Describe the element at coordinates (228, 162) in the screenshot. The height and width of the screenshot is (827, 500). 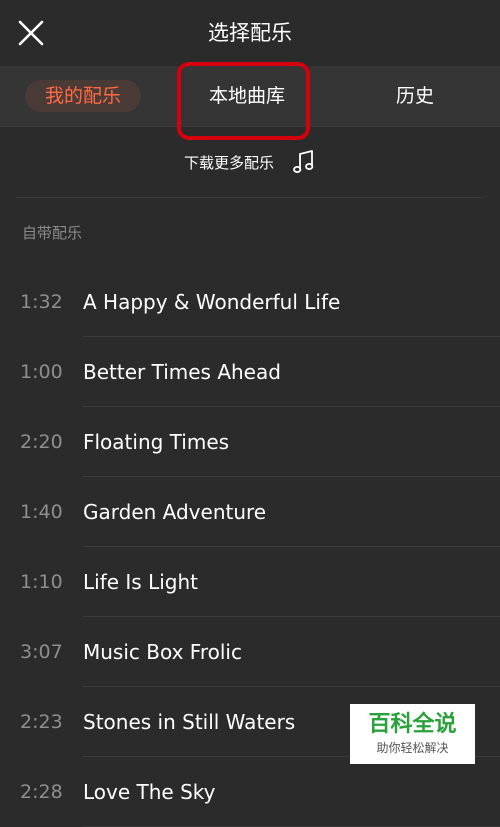
I see `download-more-label: 下载更多配乐` at that location.